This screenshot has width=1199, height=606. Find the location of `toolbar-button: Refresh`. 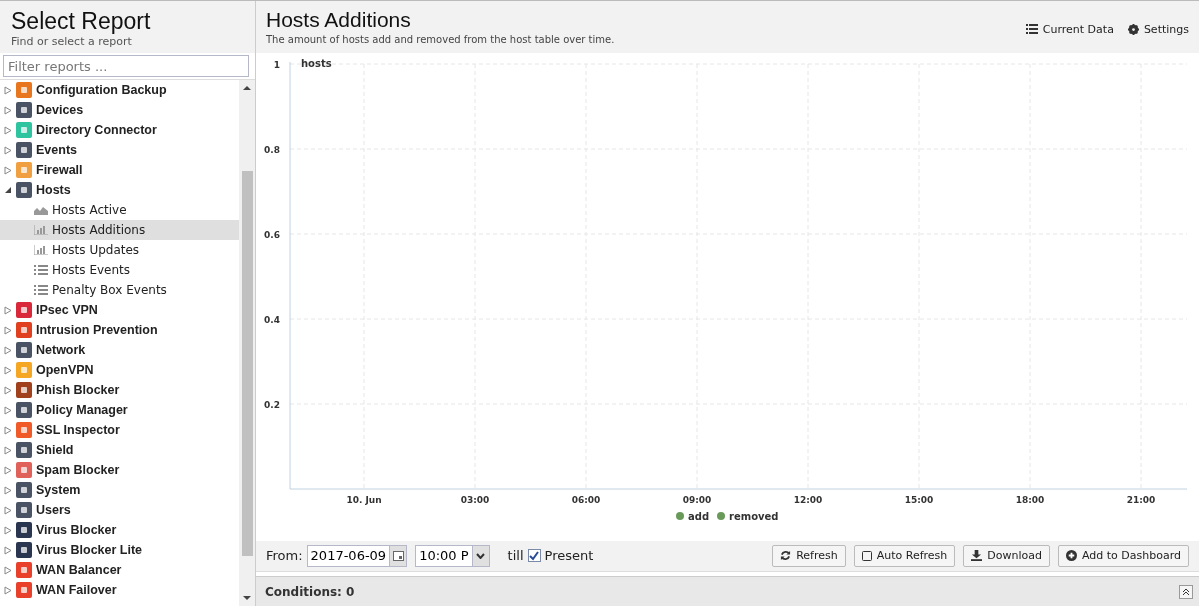

toolbar-button: Refresh is located at coordinates (809, 555).